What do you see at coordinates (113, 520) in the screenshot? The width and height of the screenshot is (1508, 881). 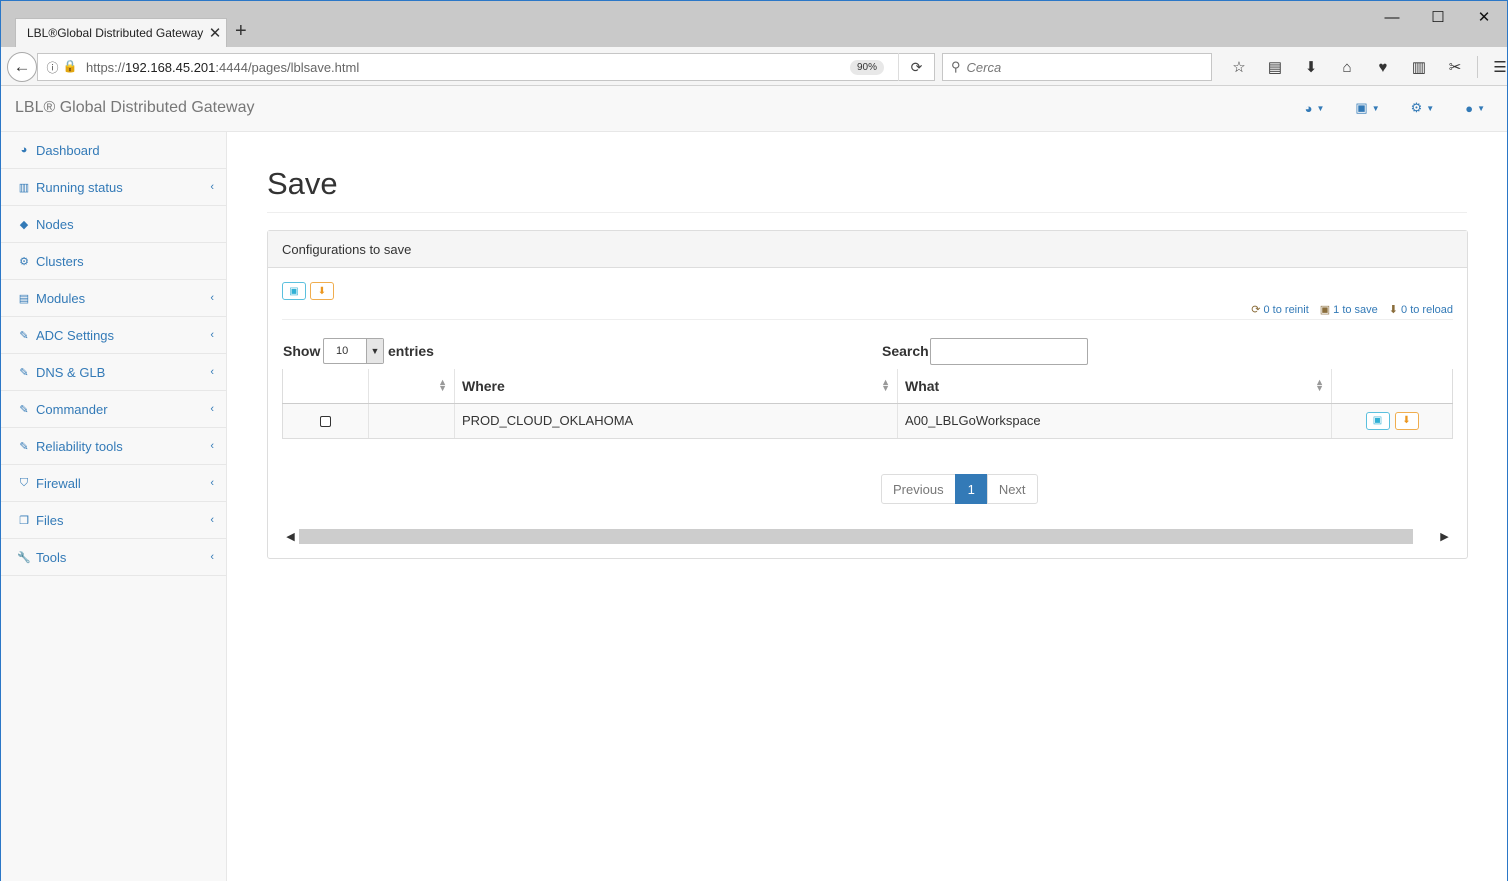 I see `sidebar-item-files: ❐ Files ‹` at bounding box center [113, 520].